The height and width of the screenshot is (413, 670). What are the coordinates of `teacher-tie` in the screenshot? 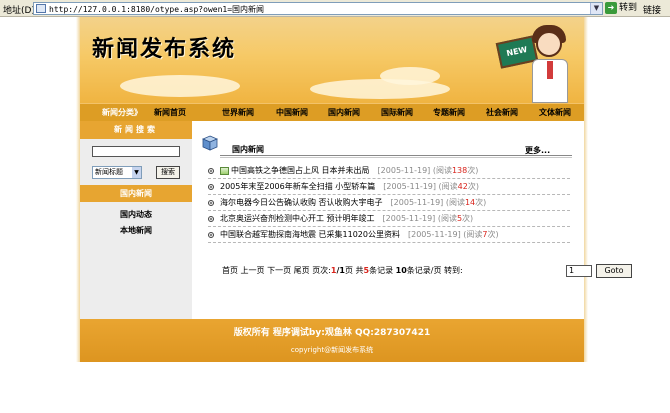 It's located at (550, 70).